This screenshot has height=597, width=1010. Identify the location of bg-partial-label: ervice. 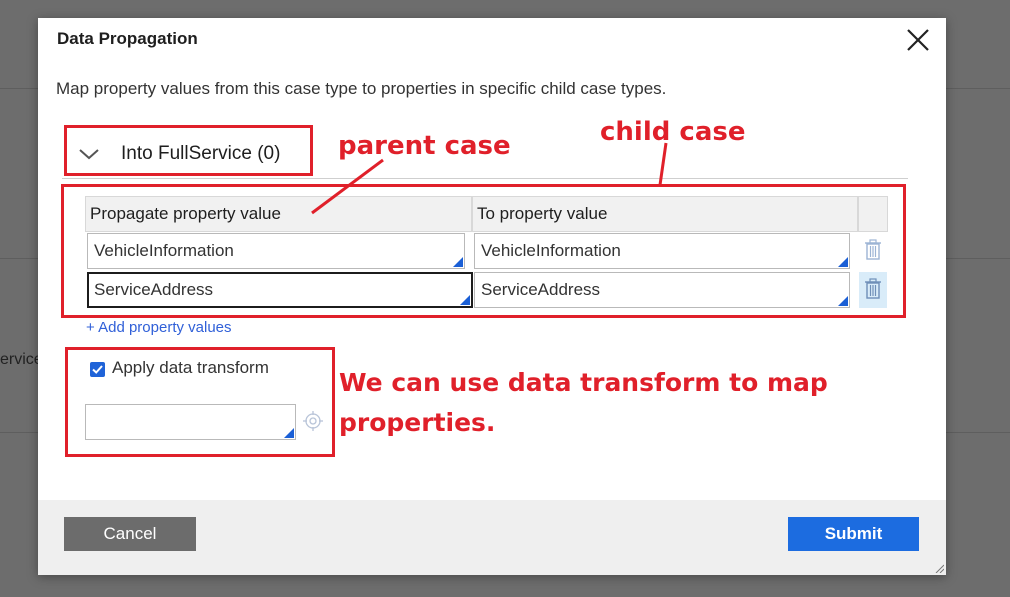
(21, 359).